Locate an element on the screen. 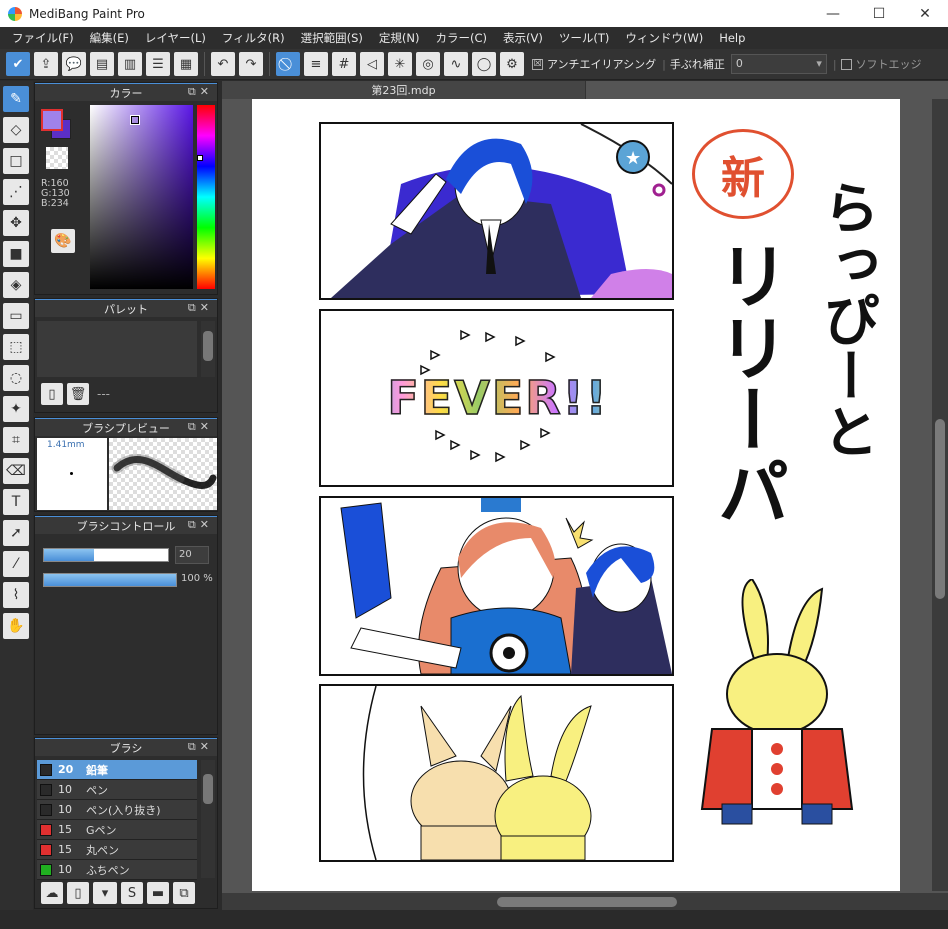 The width and height of the screenshot is (948, 929). menu-layer: レイヤー(L) is located at coordinates (175, 38).